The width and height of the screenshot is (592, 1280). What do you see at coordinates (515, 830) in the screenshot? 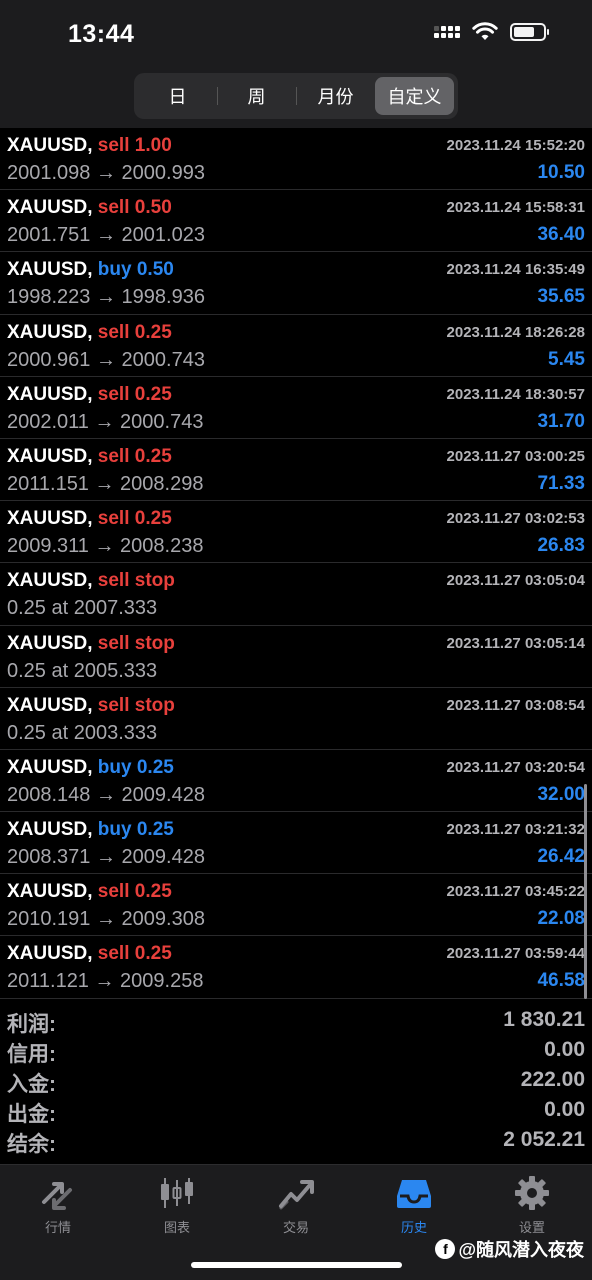
I see `trade-time: 2023.11.27 03:21:32` at bounding box center [515, 830].